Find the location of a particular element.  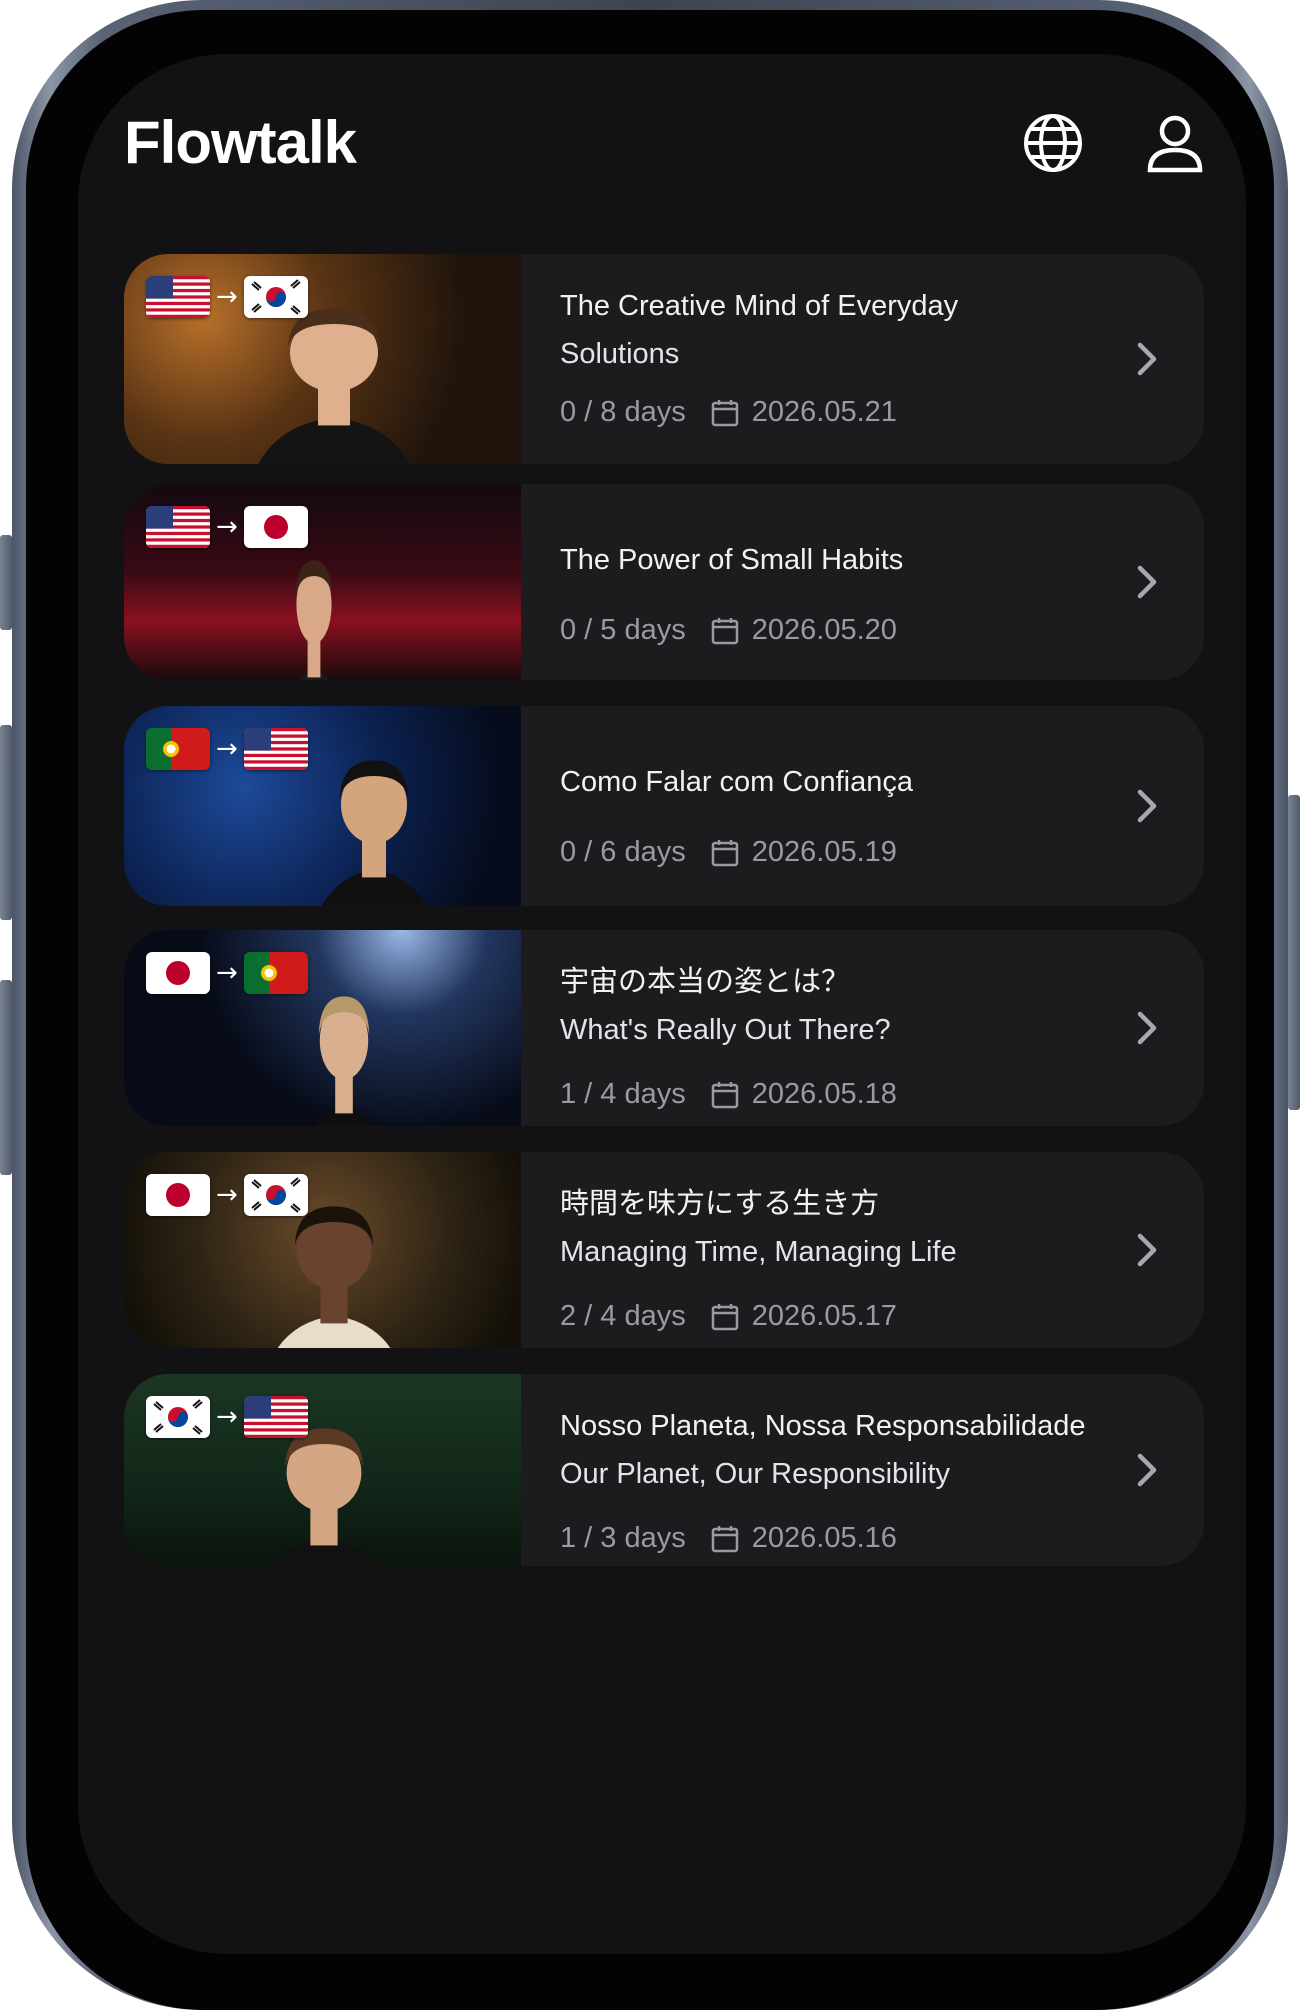

course-date: 2026.05.17 is located at coordinates (824, 1316).